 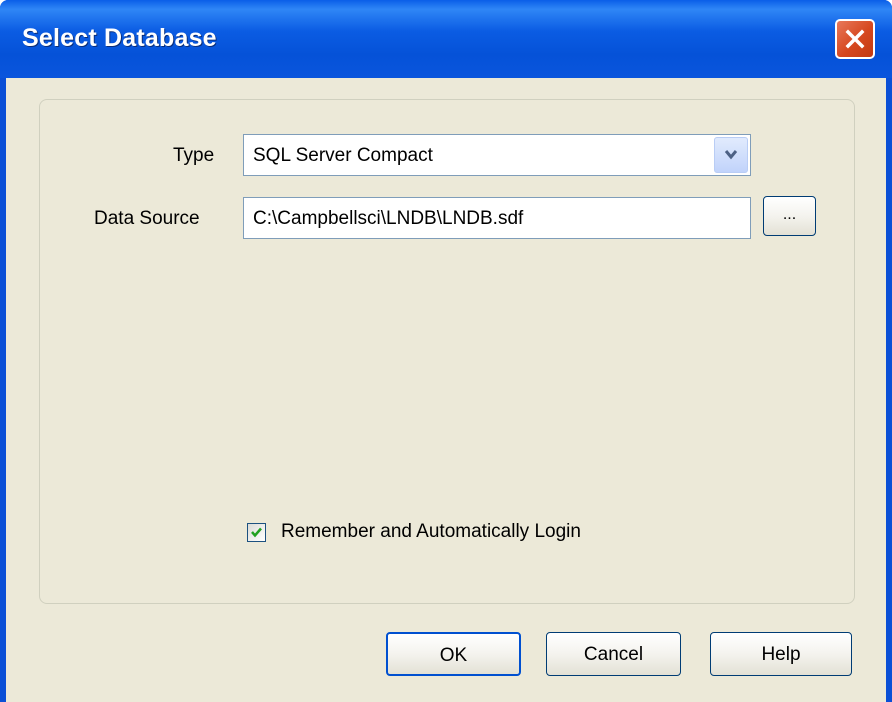 I want to click on ok-button-label: OK, so click(x=453, y=655).